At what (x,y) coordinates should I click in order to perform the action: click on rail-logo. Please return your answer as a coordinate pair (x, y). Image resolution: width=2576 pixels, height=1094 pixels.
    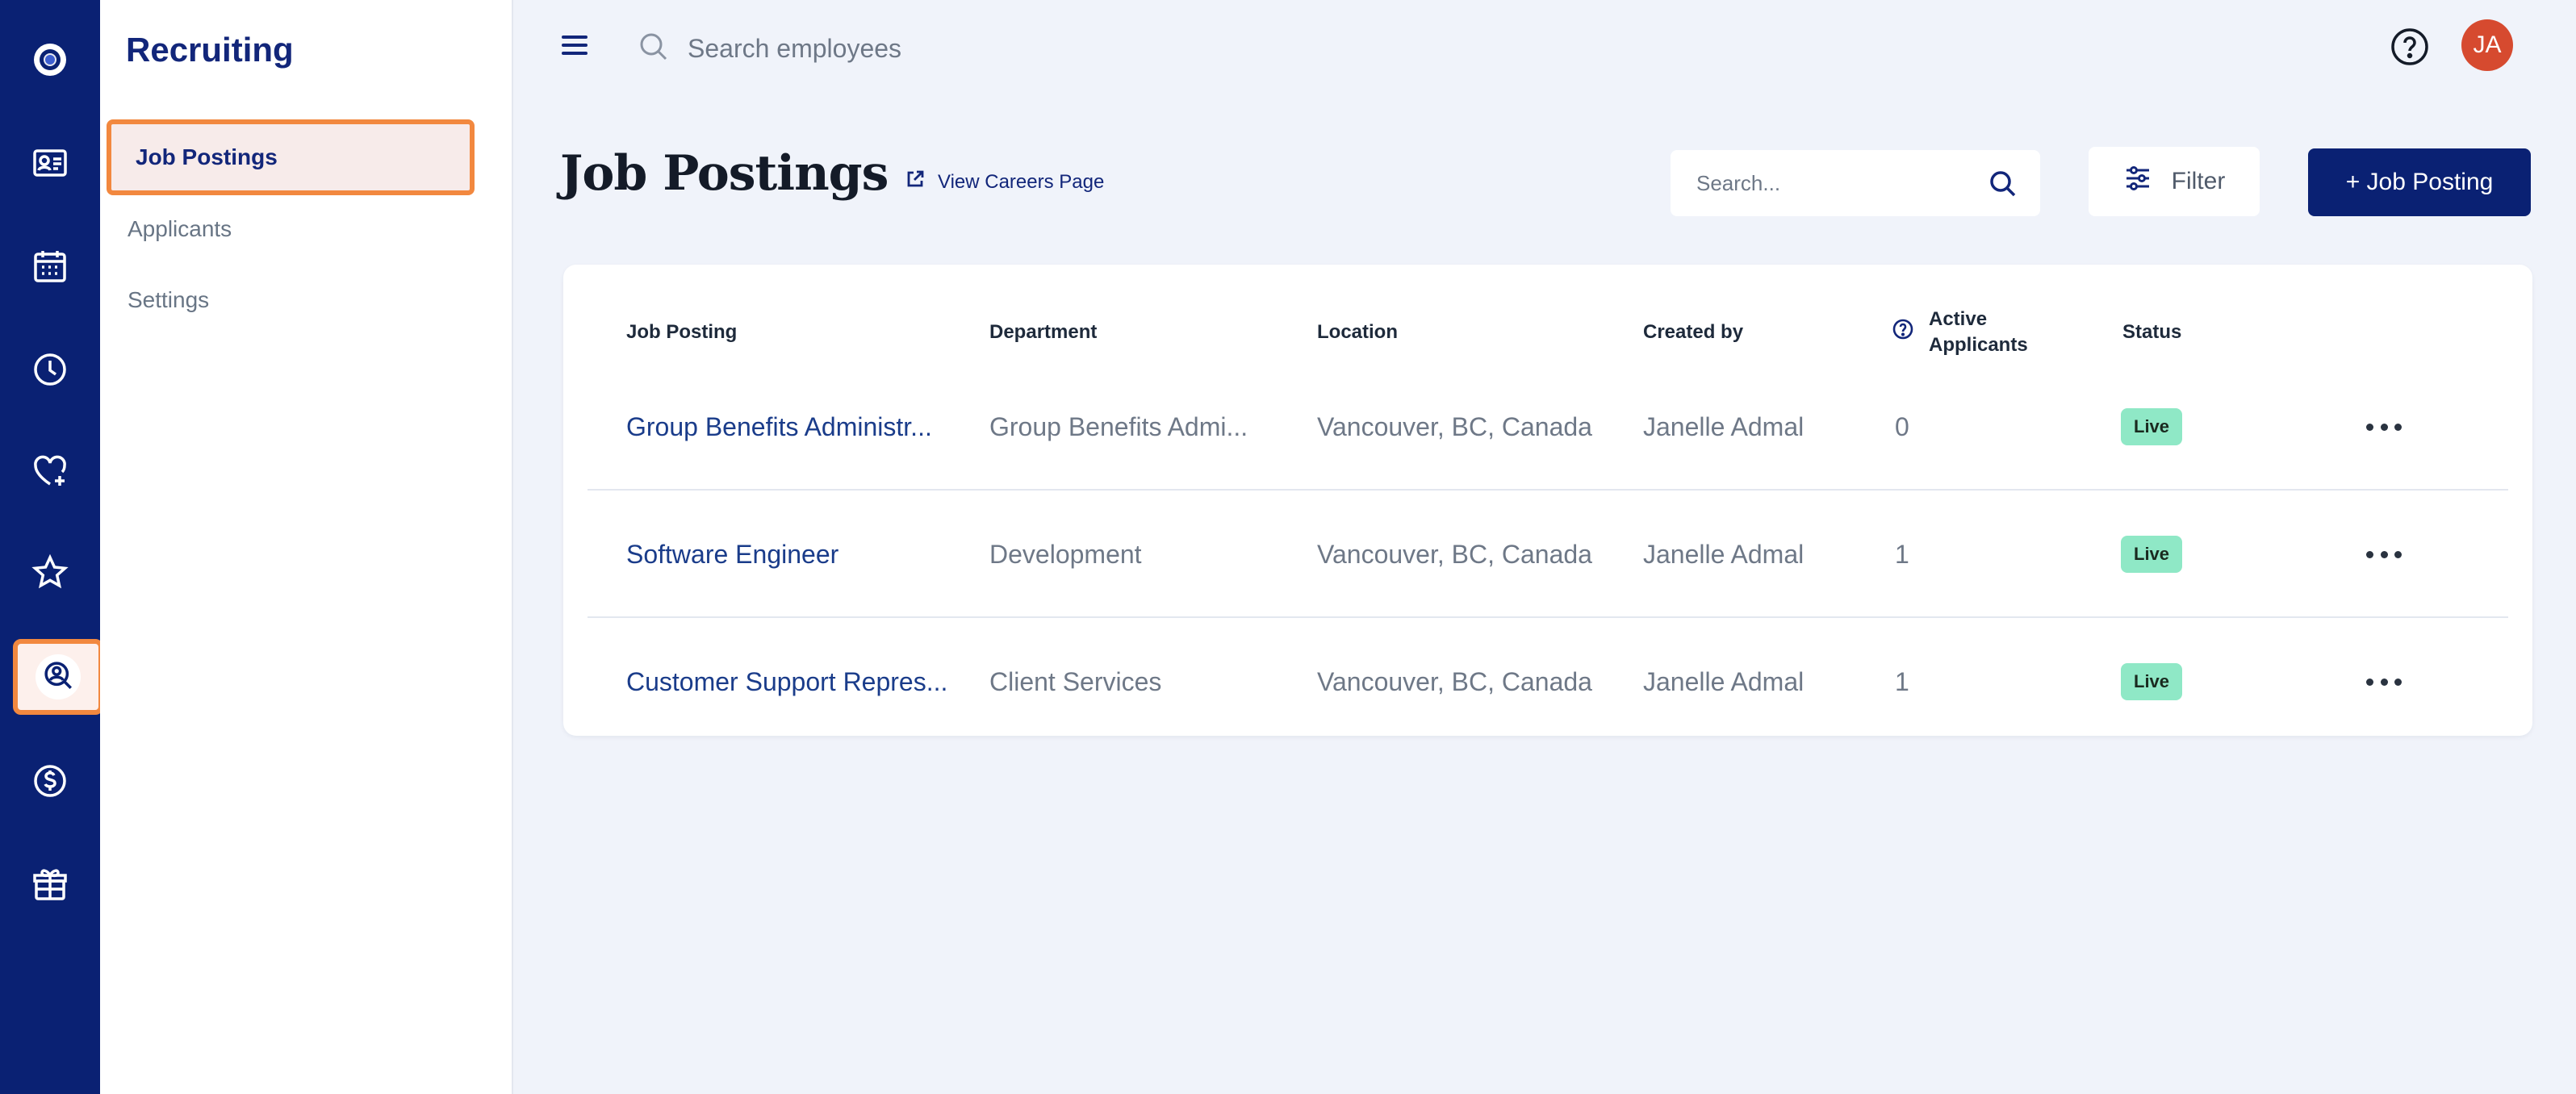
    Looking at the image, I should click on (50, 61).